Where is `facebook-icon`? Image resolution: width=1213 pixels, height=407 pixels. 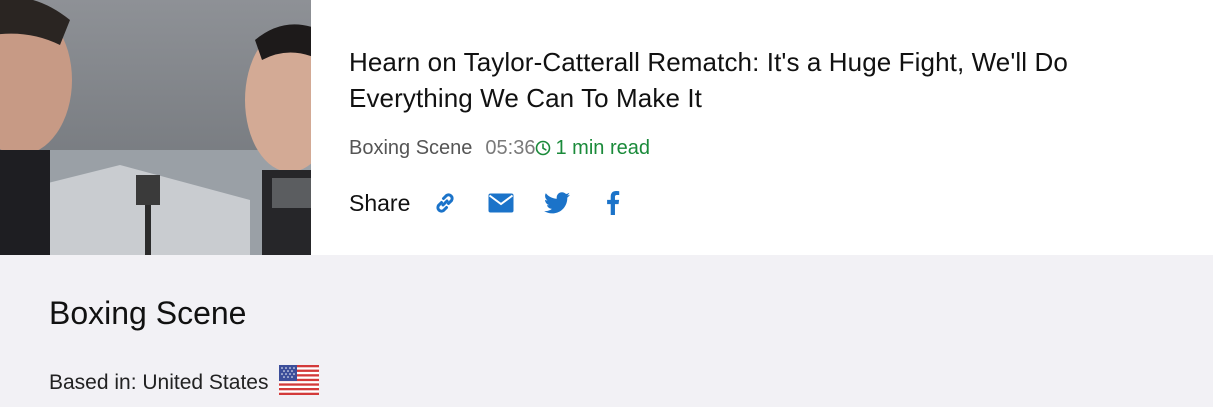 facebook-icon is located at coordinates (613, 203).